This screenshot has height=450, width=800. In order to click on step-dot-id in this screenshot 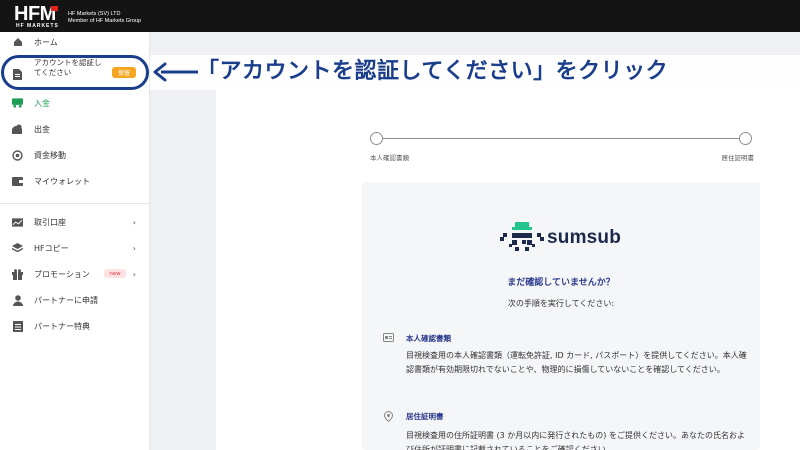, I will do `click(376, 138)`.